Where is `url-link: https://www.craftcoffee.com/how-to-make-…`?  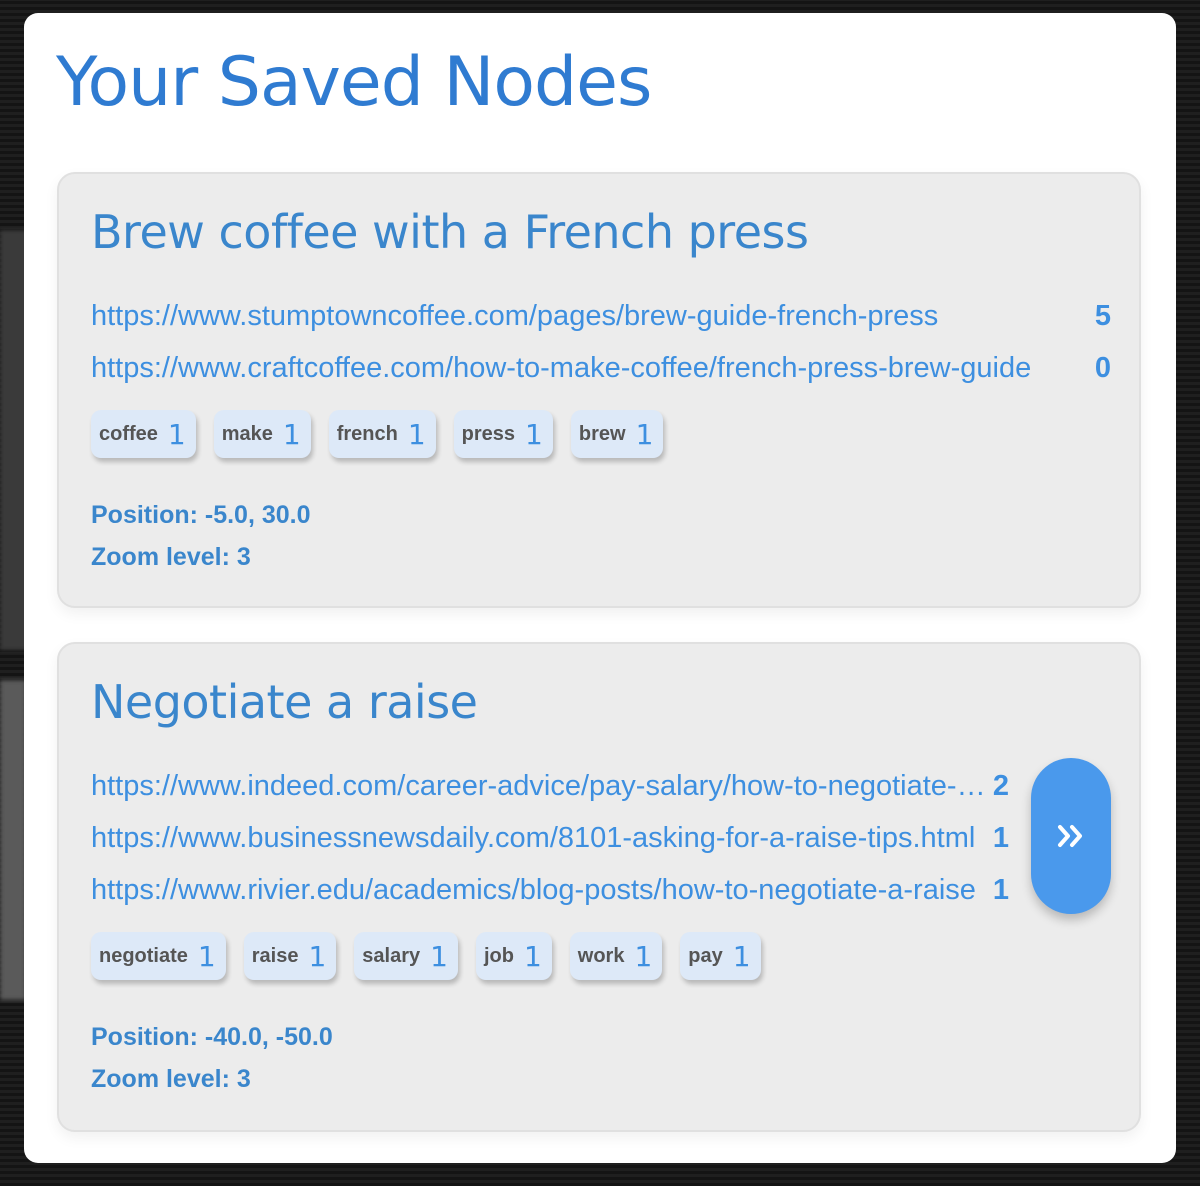
url-link: https://www.craftcoffee.com/how-to-make-… is located at coordinates (587, 368).